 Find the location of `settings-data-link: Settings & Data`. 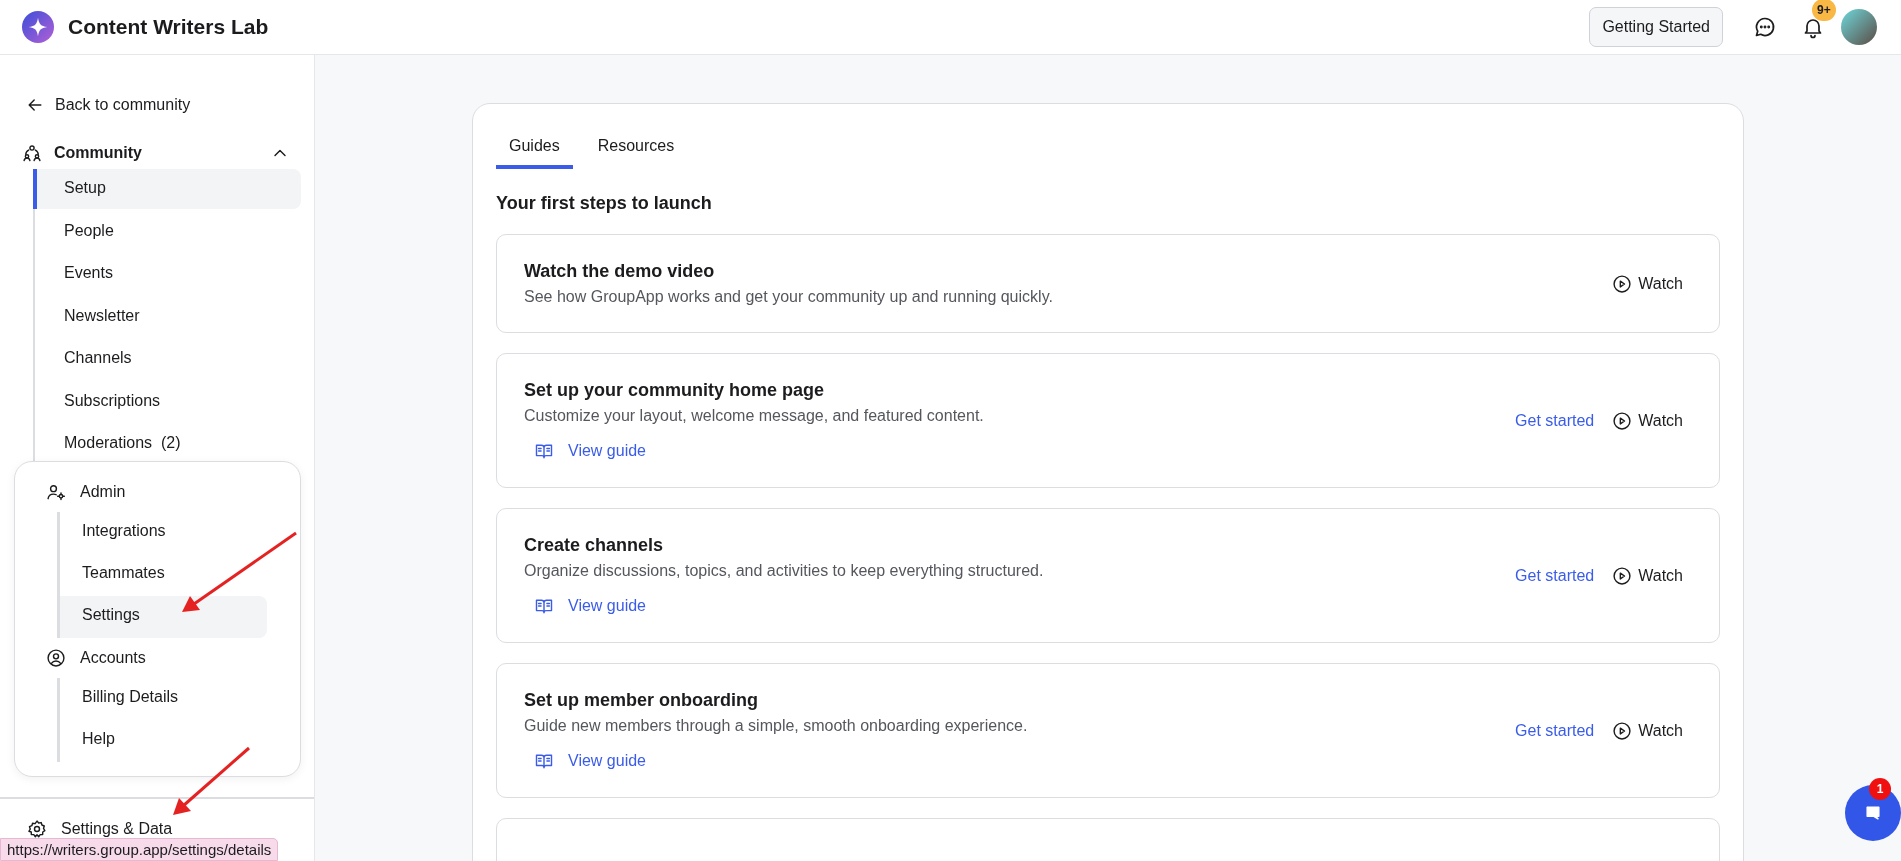

settings-data-link: Settings & Data is located at coordinates (100, 829).